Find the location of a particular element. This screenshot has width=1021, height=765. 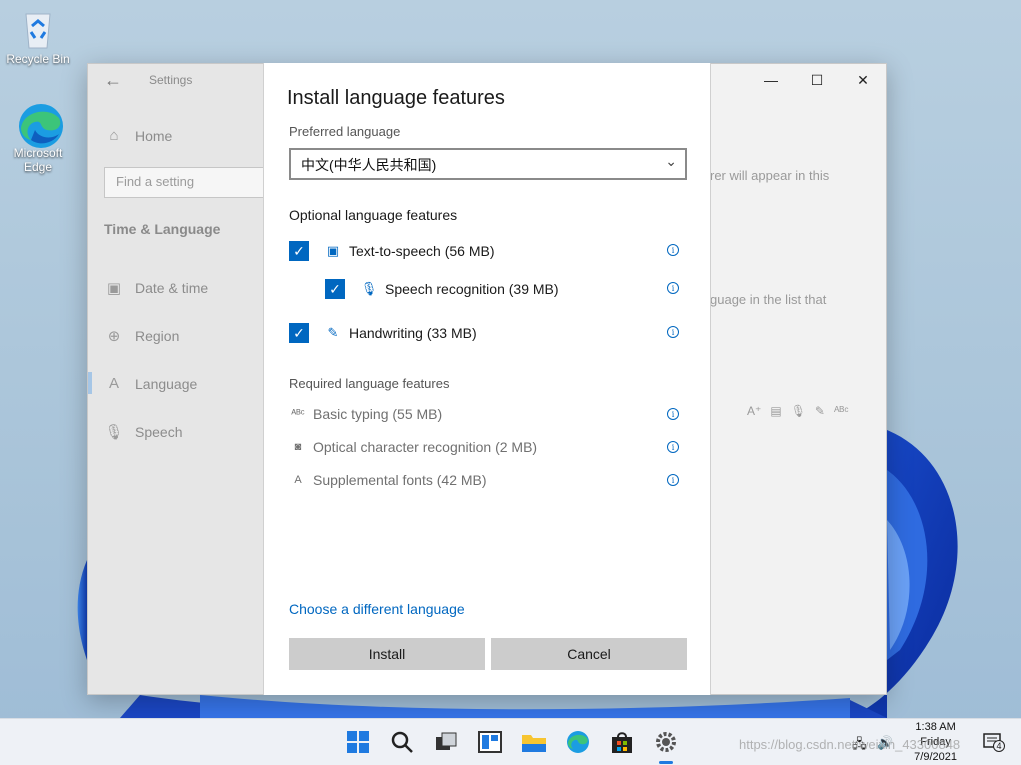

option-label: Text-to-speech (56 MB) is located at coordinates (422, 251).